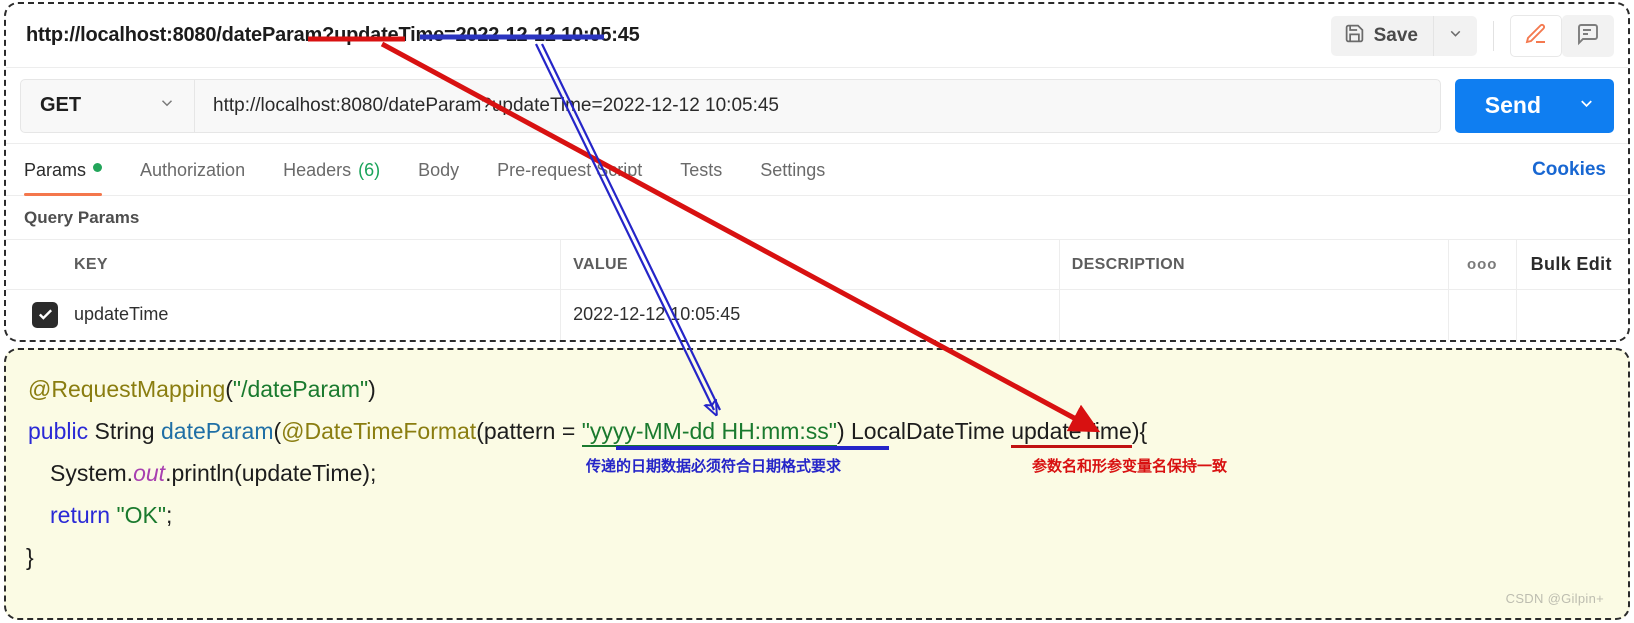  I want to click on tab-body-label: Body, so click(439, 169).